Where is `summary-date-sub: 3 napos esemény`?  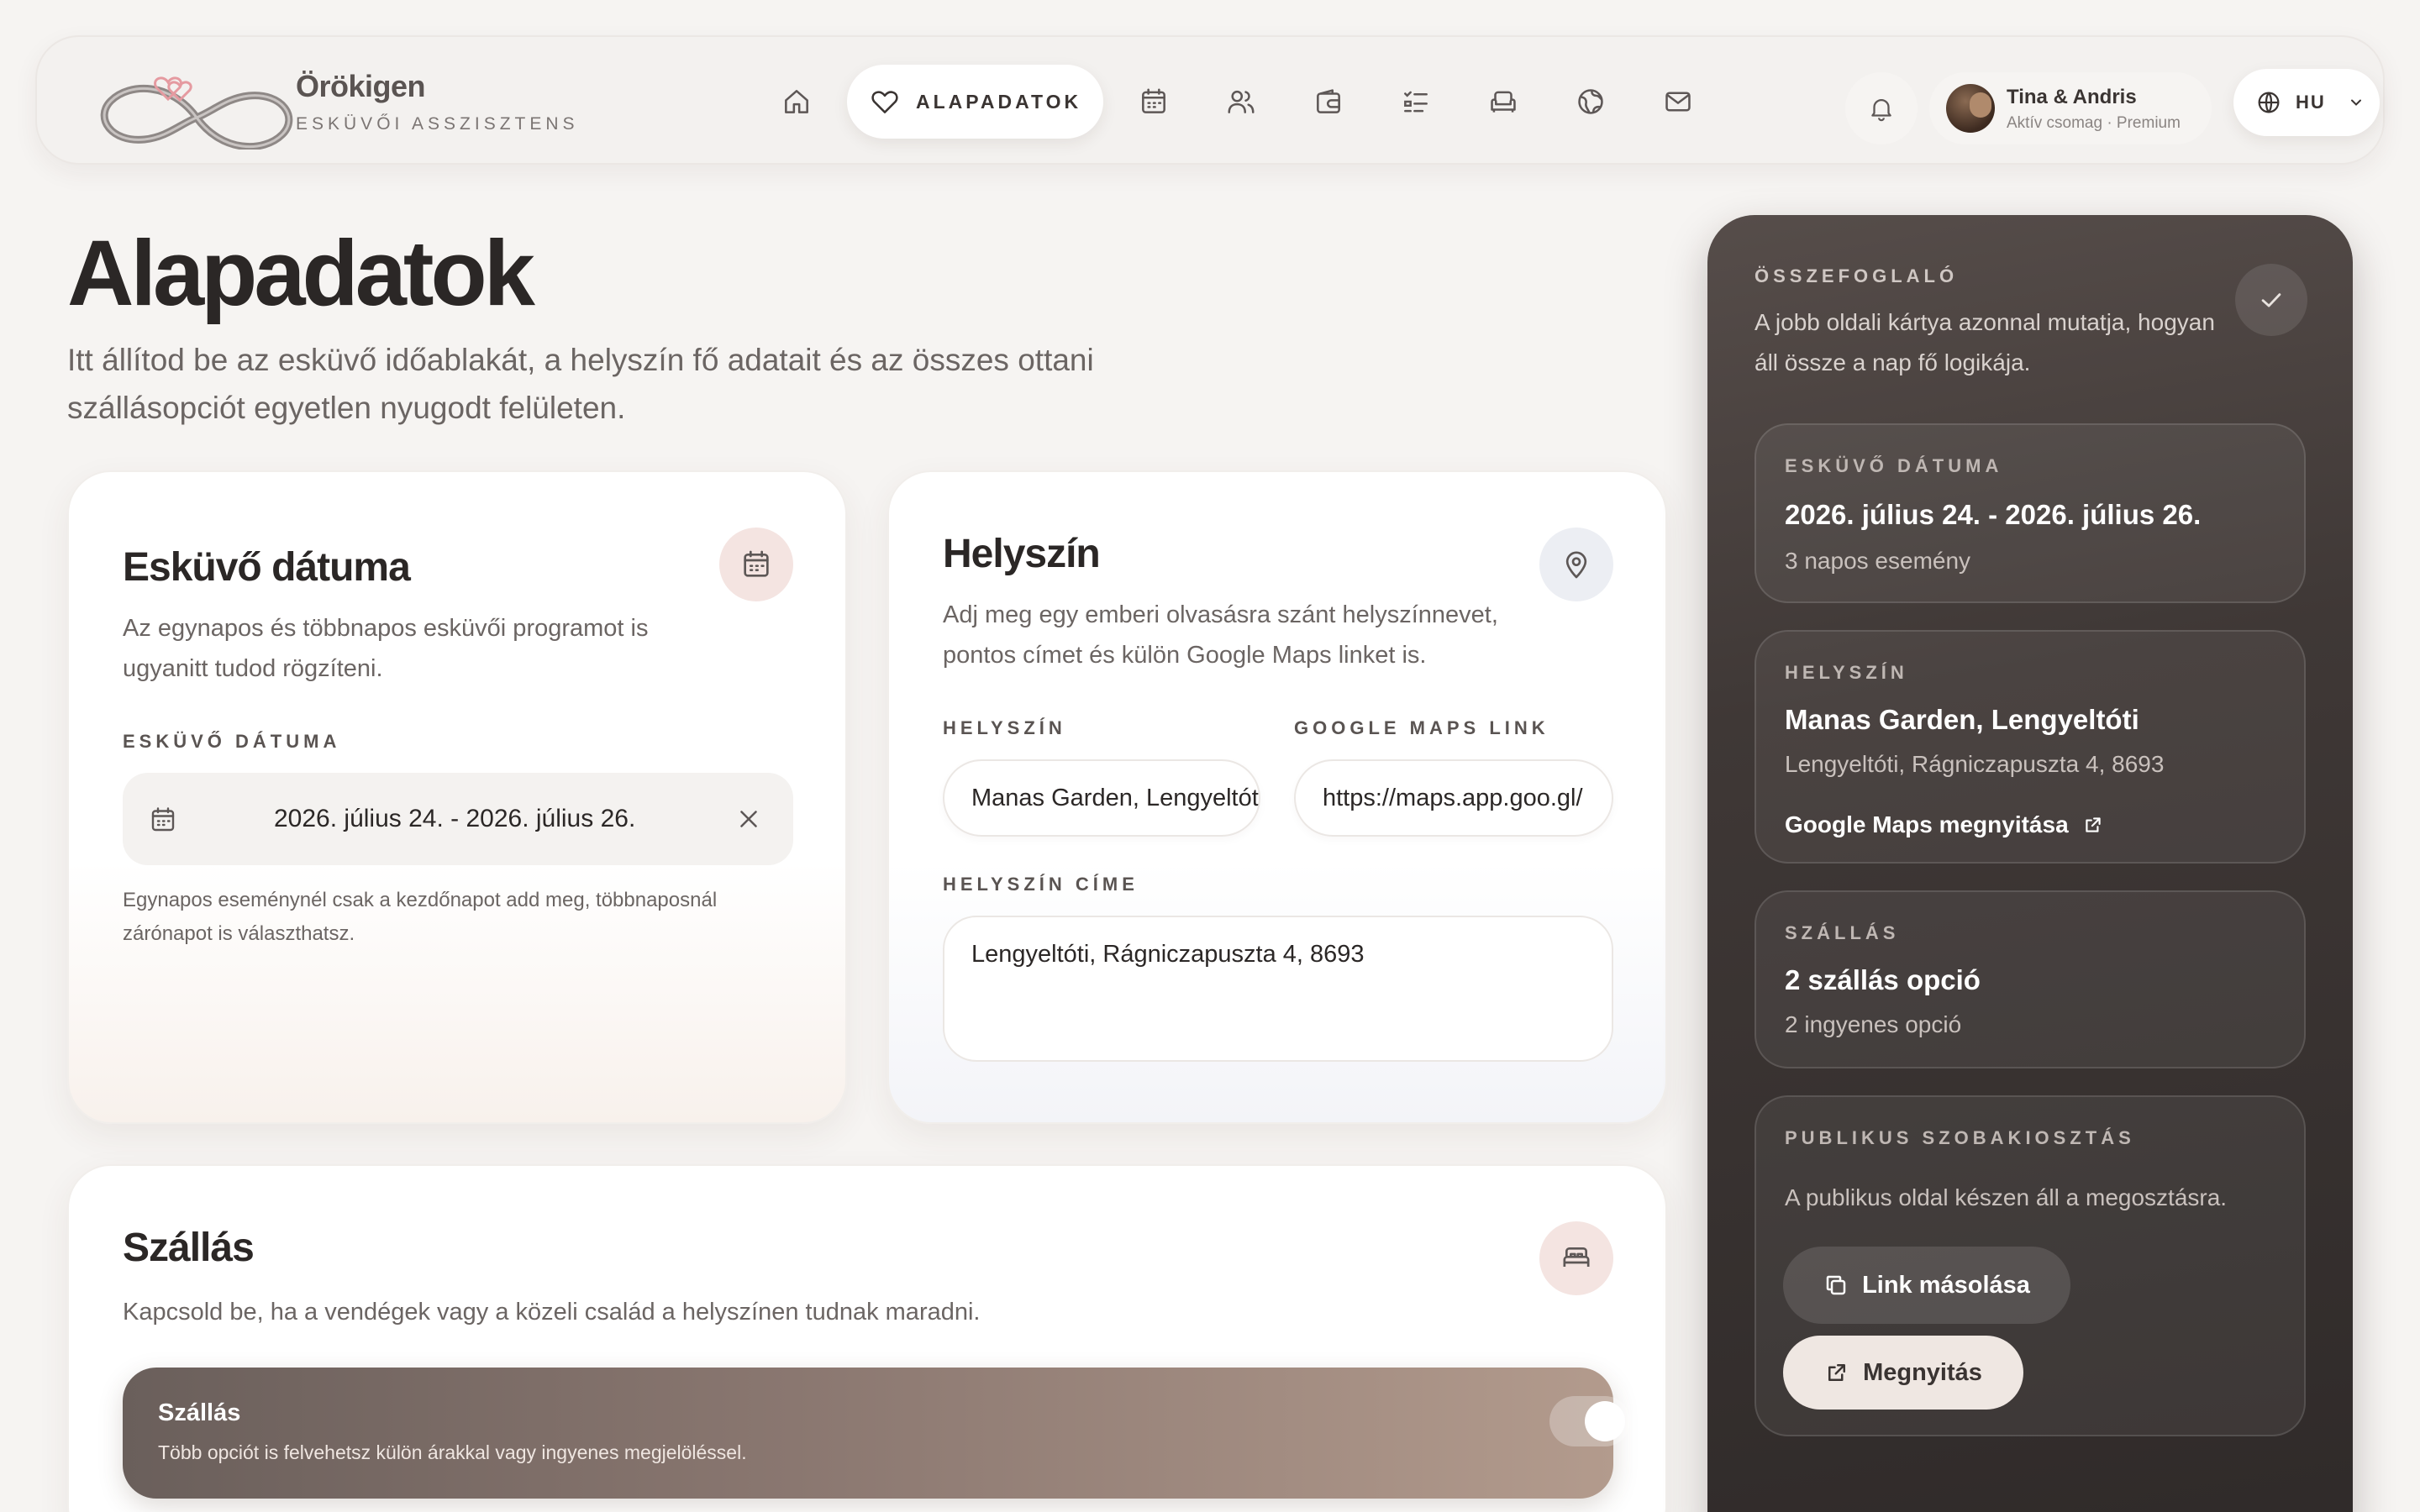 summary-date-sub: 3 napos esemény is located at coordinates (1878, 561).